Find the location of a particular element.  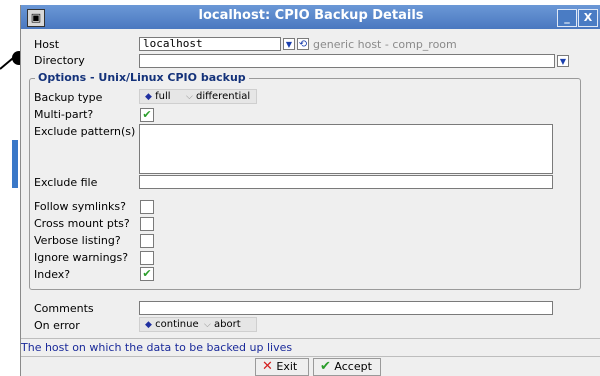

exit-label: Exit is located at coordinates (287, 366).